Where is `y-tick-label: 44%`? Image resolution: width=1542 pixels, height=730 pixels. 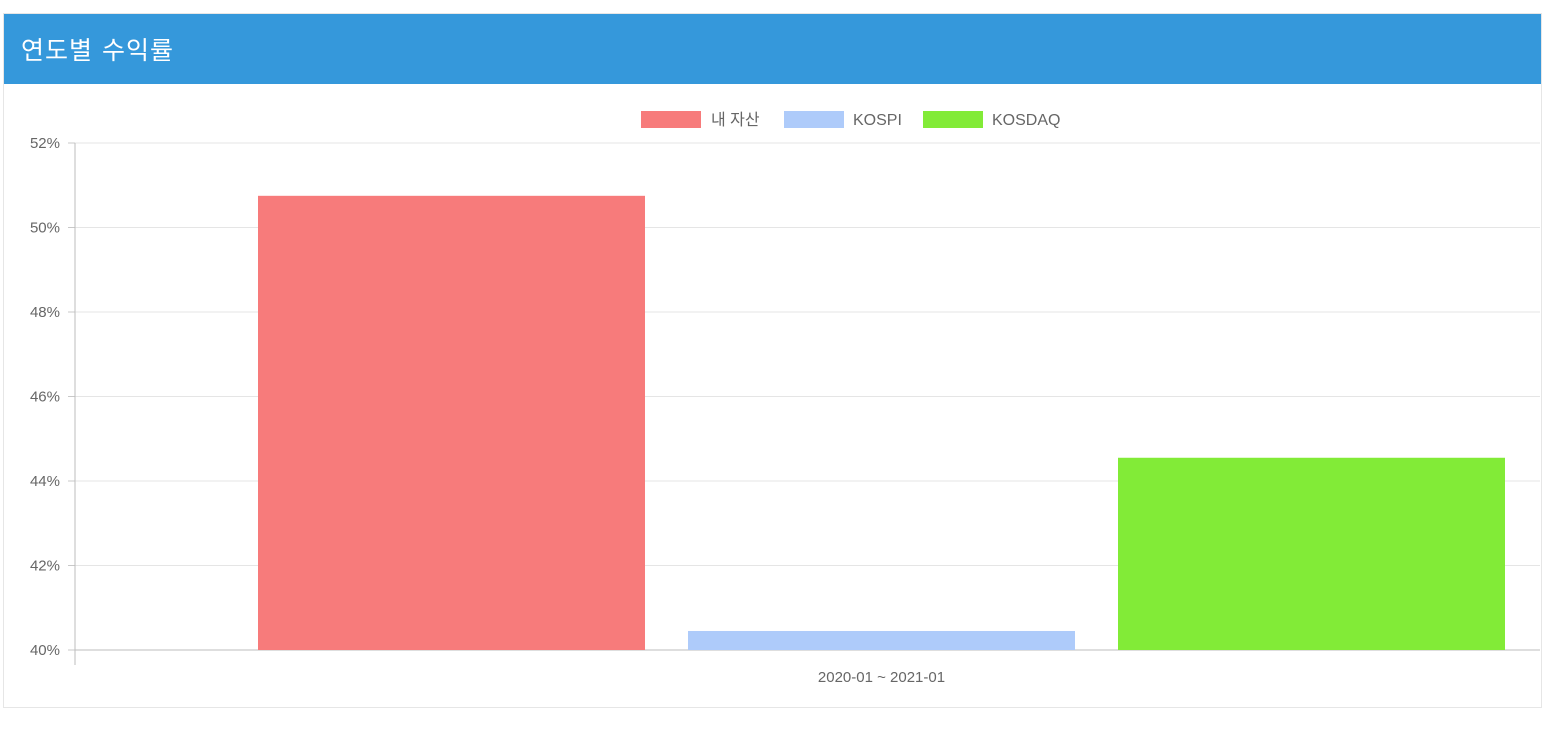
y-tick-label: 44% is located at coordinates (45, 481).